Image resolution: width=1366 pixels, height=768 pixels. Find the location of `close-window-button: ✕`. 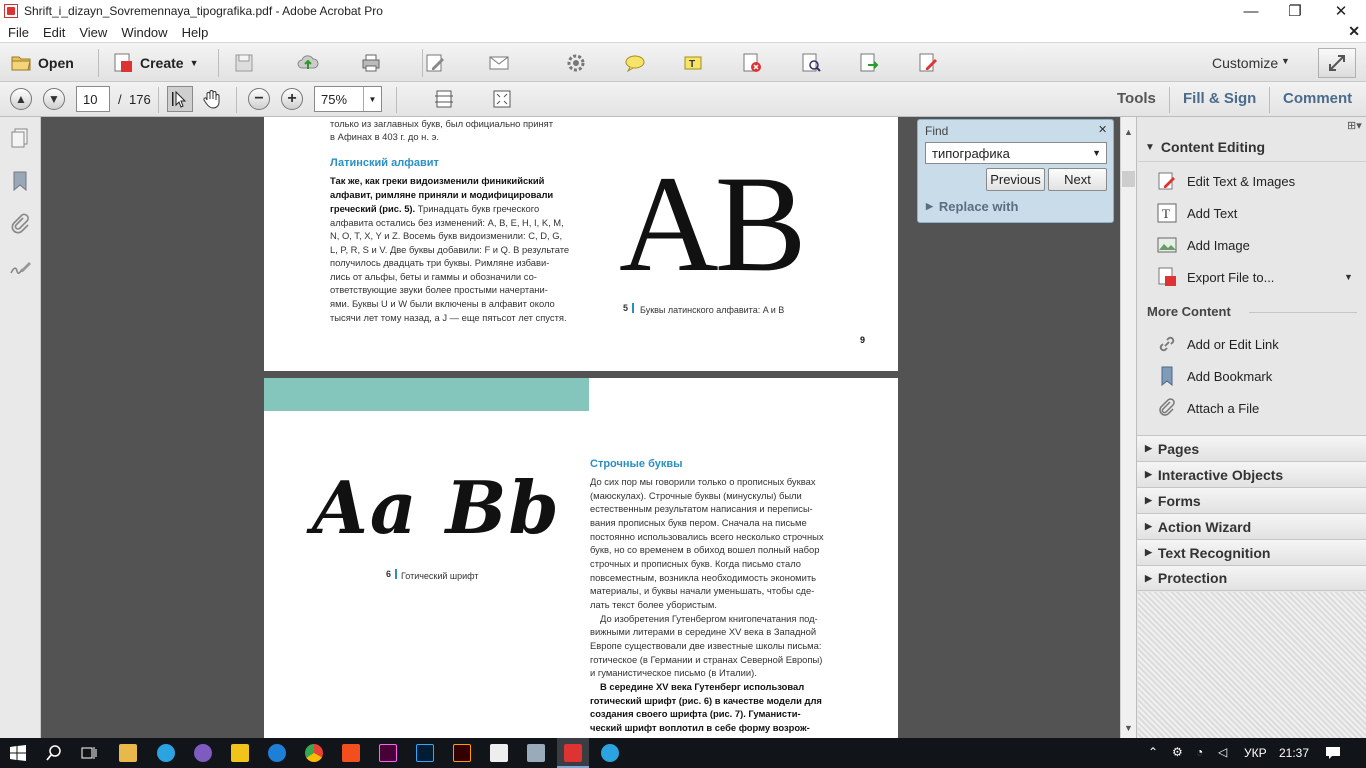

close-window-button: ✕ is located at coordinates (1341, 11).